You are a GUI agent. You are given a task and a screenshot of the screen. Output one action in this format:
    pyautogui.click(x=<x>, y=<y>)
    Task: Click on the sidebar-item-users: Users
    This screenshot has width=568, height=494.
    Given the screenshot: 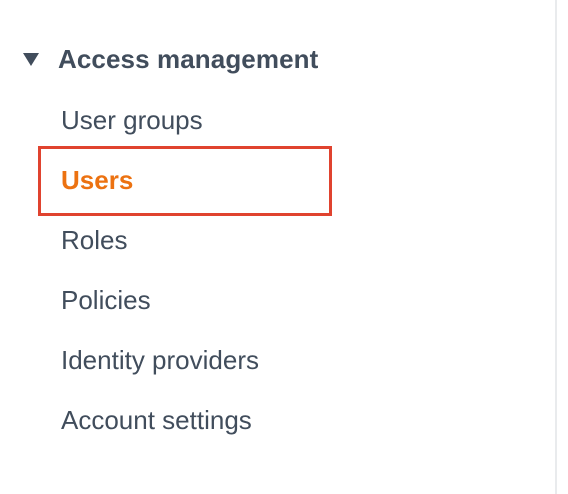 What is the action you would take?
    pyautogui.click(x=97, y=180)
    